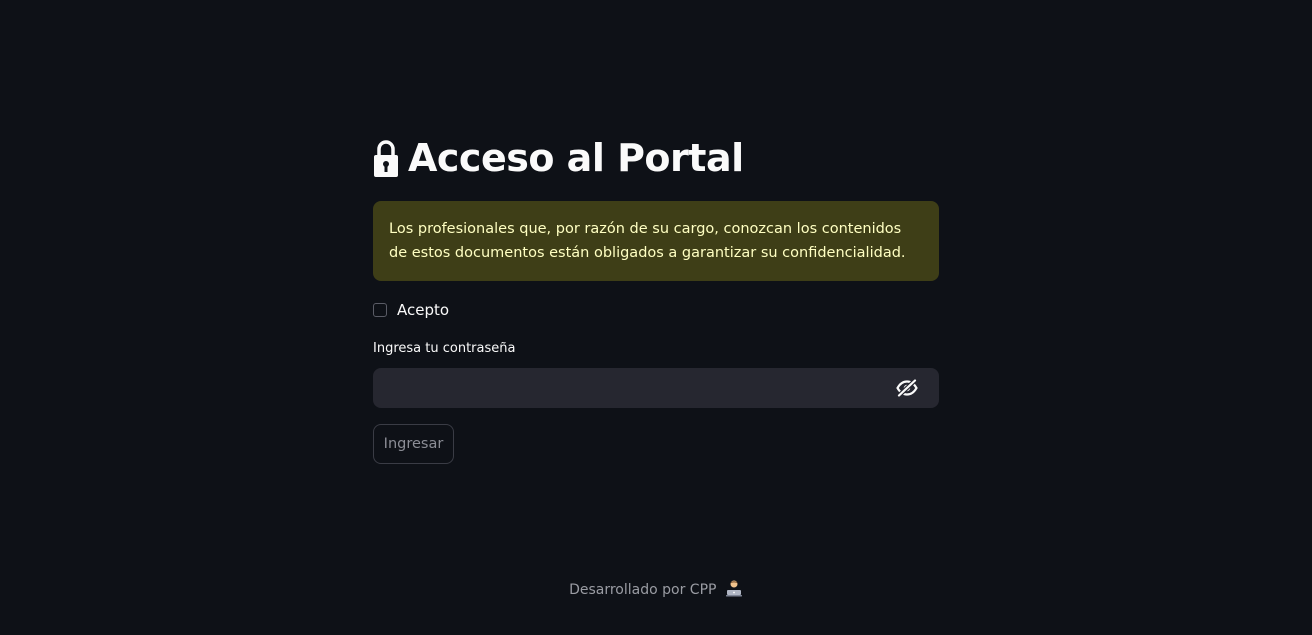 The image size is (1312, 635). Describe the element at coordinates (423, 310) in the screenshot. I see `accept-checkbox-label: Acepto` at that location.